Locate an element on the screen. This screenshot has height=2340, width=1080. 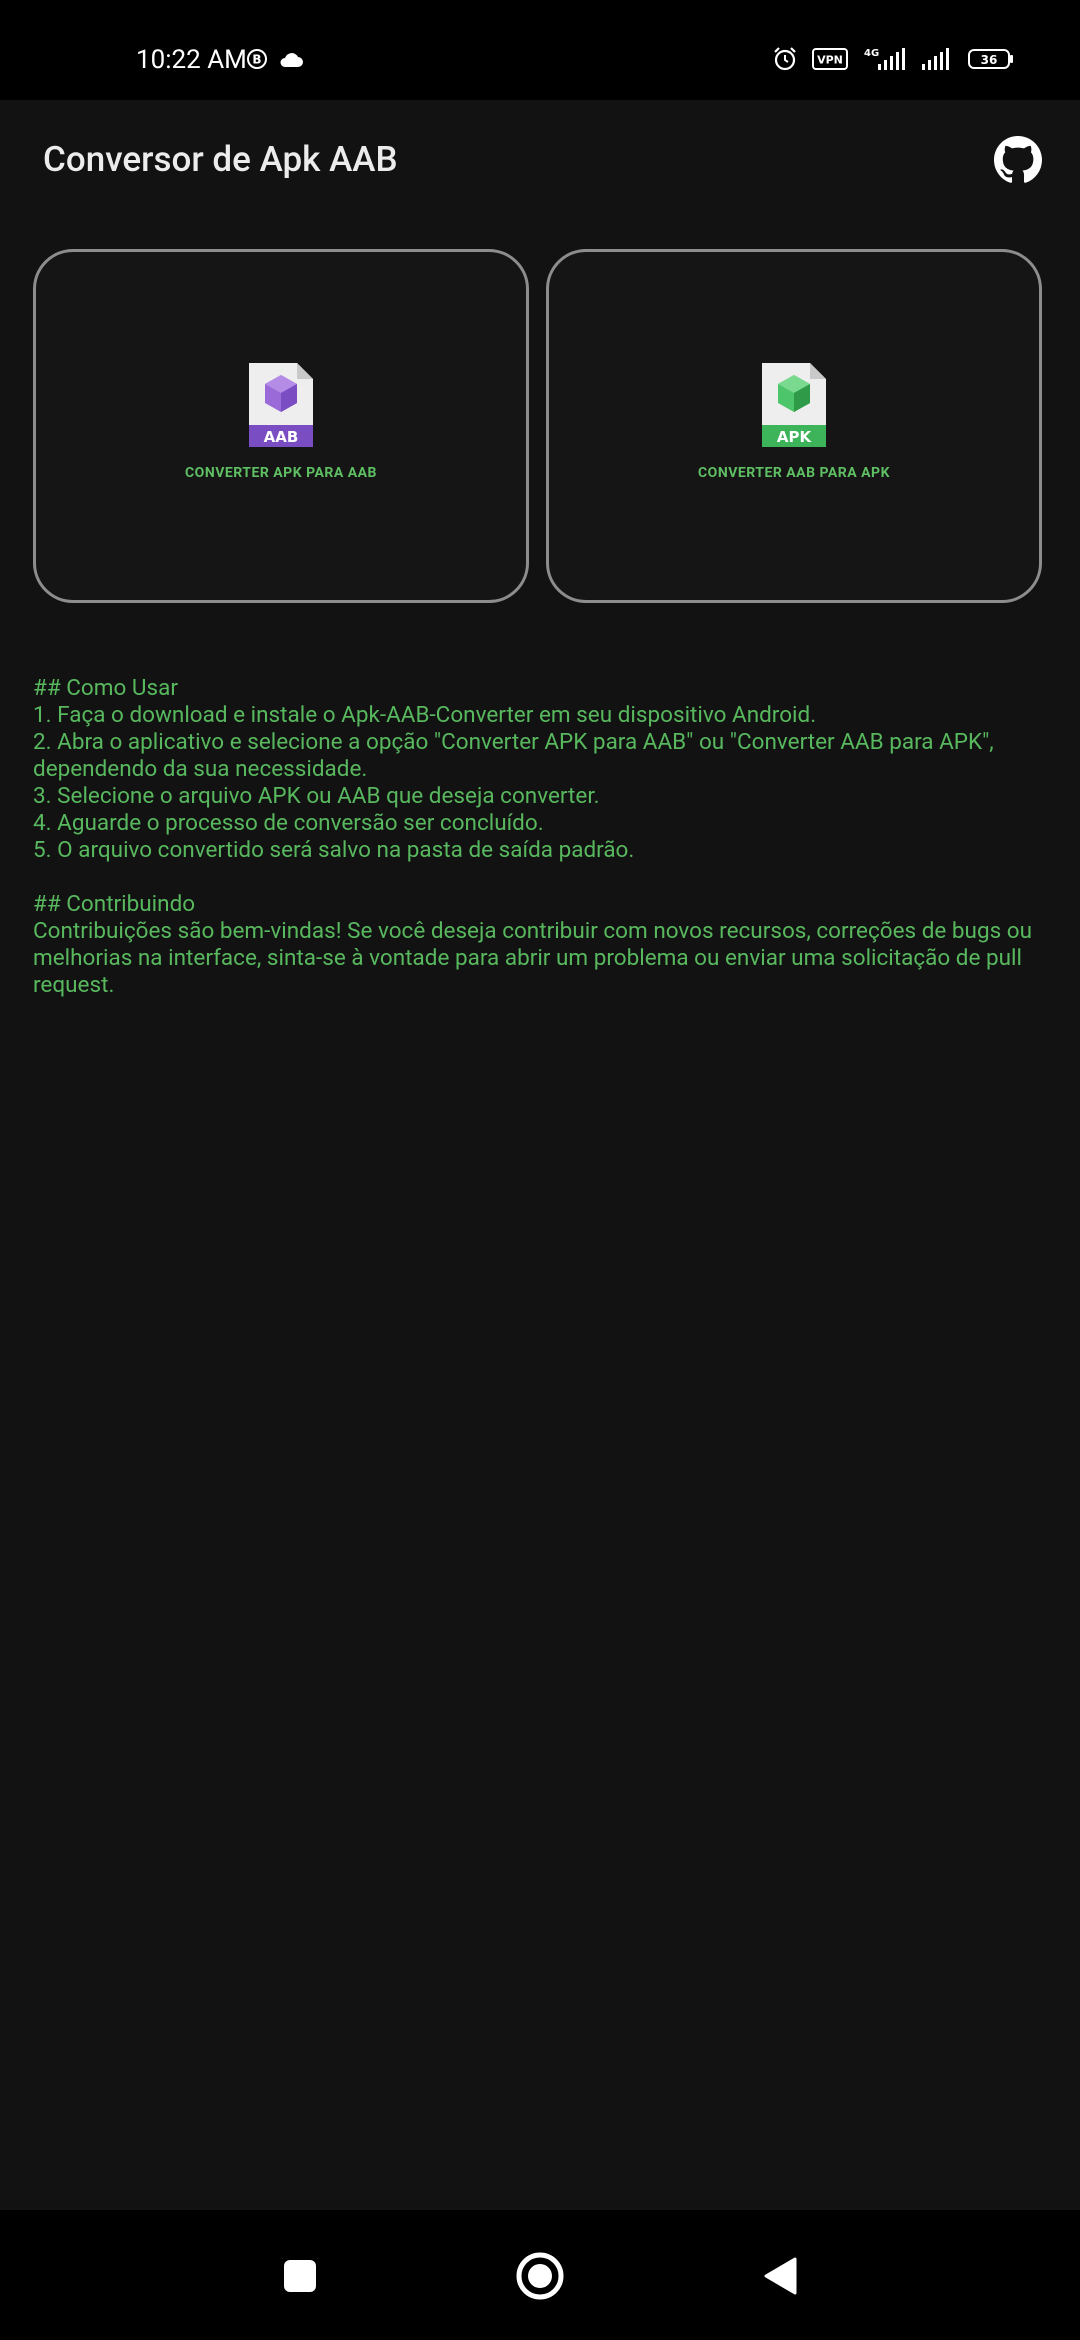
status-system-icons: VPN 4G 36 is located at coordinates (893, 59).